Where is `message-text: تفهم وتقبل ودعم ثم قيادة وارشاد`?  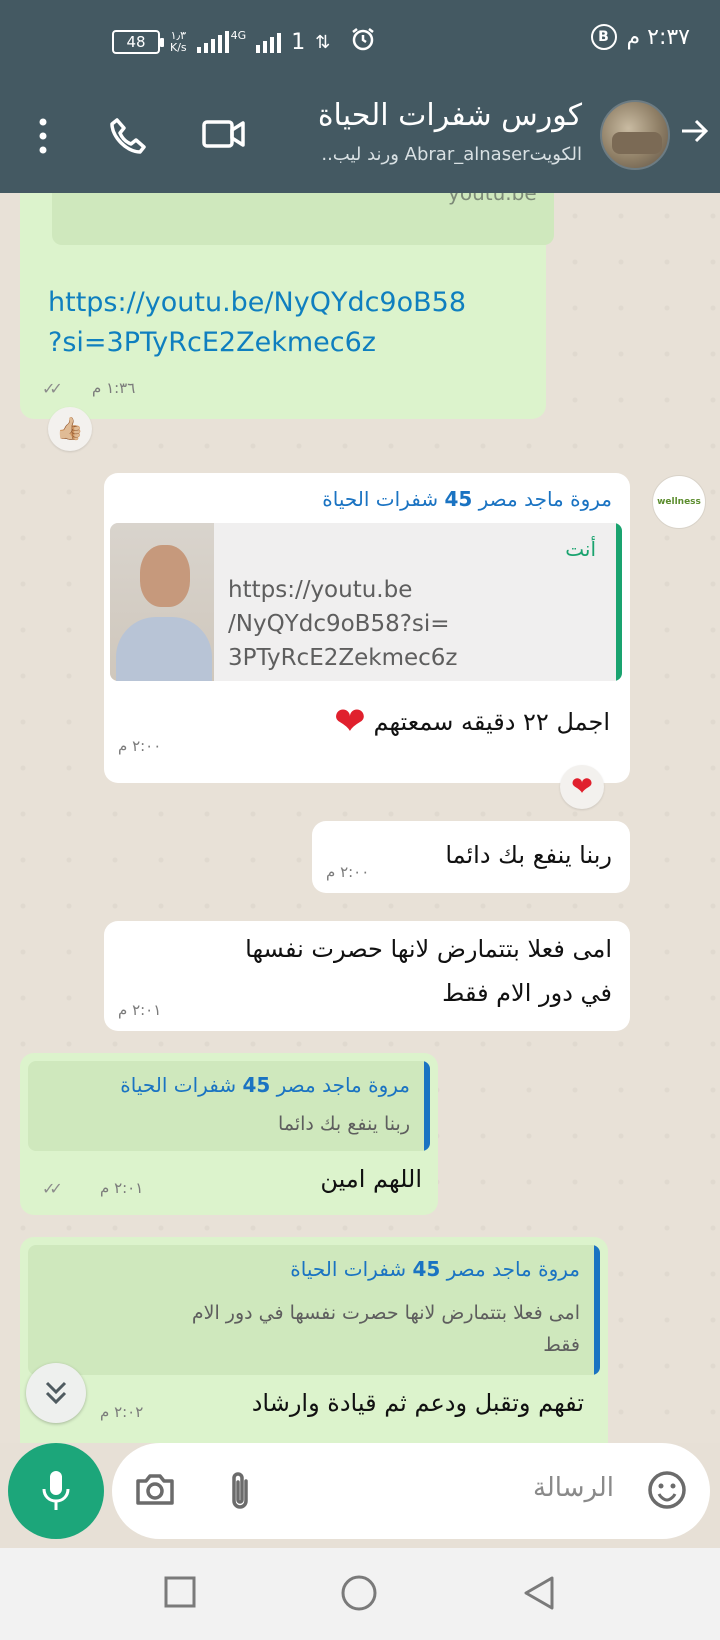
message-text: تفهم وتقبل ودعم ثم قيادة وارشاد is located at coordinates (417, 1403).